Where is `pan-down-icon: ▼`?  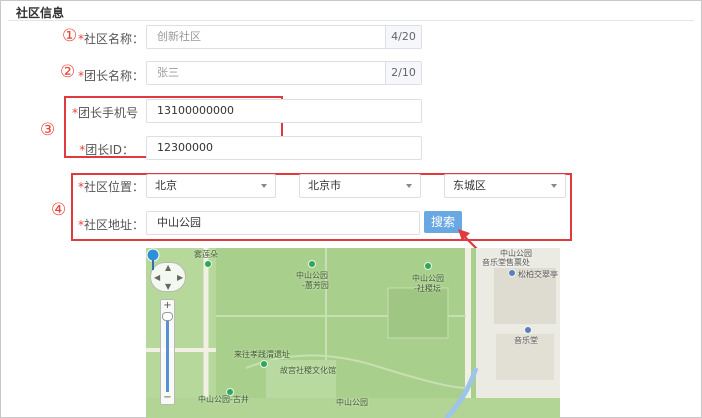
pan-down-icon: ▼ is located at coordinates (168, 286).